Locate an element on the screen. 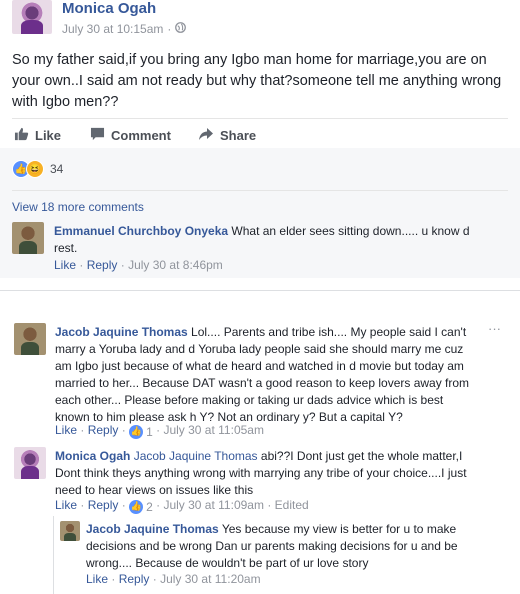 The image size is (520, 594). reaction-count: 34 is located at coordinates (57, 169).